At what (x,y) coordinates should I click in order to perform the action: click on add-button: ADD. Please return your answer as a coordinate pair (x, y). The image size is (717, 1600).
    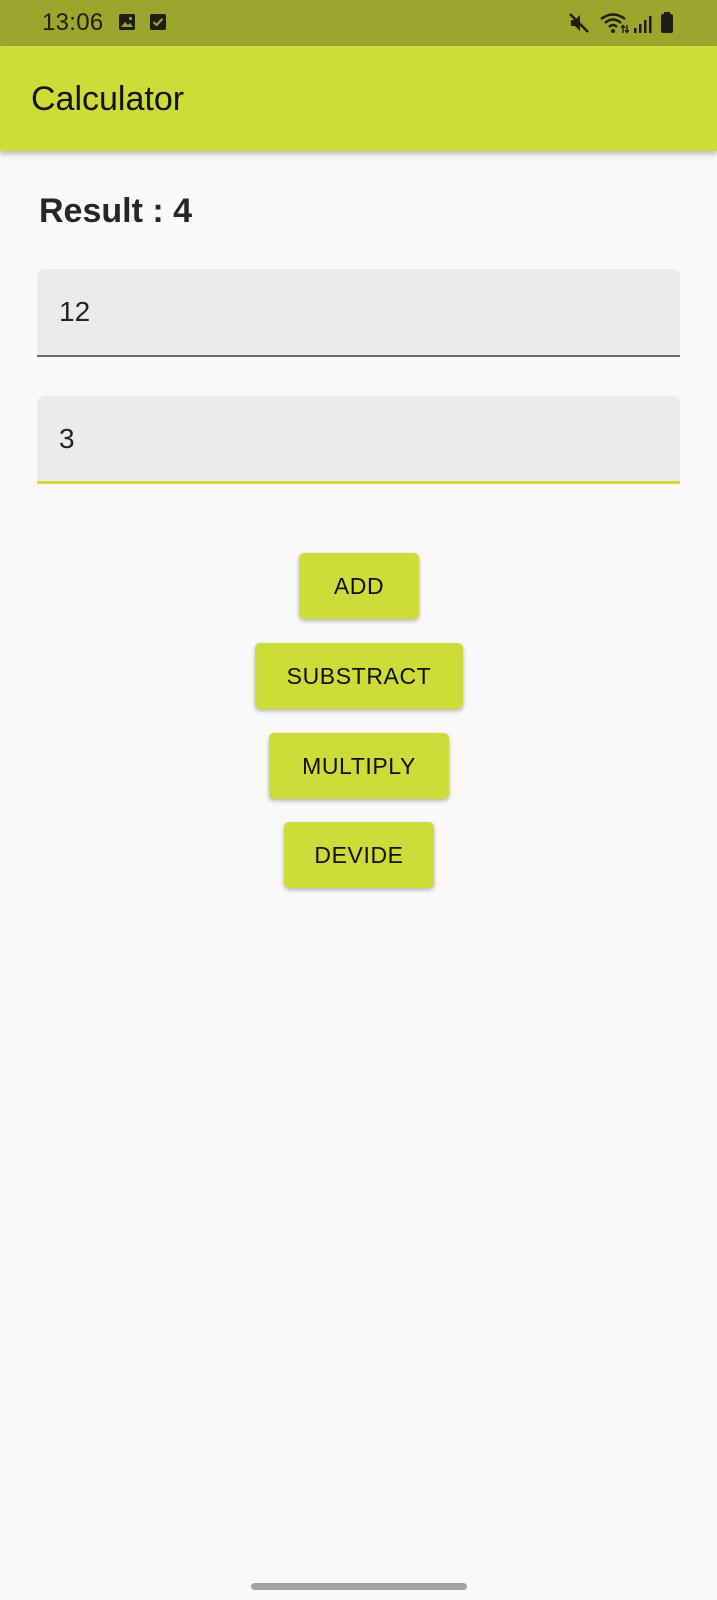
    Looking at the image, I should click on (359, 586).